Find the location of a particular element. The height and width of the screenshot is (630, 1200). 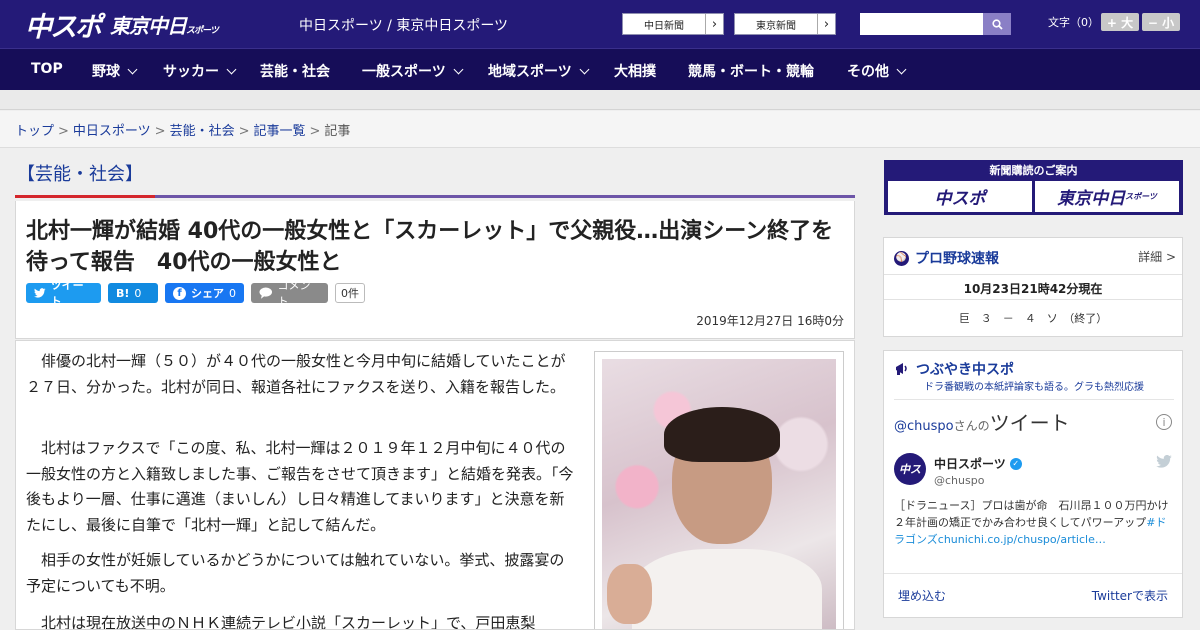

category-title: 【芸能・社会】 is located at coordinates (80, 174).